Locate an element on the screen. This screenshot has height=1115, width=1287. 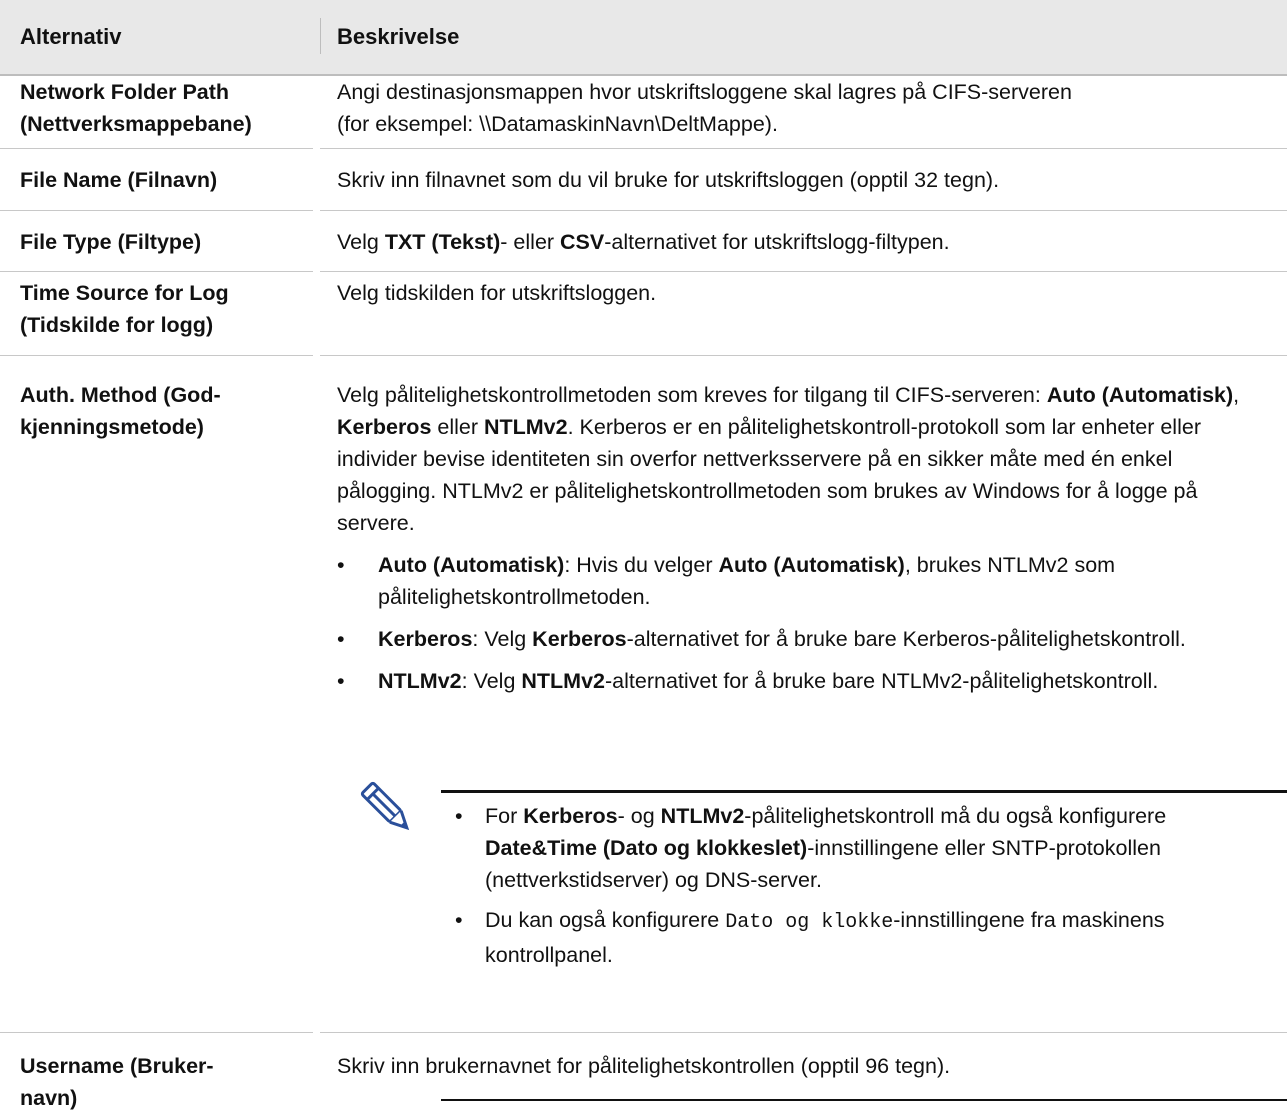
option-description: Velg tidskilden for utskriftsloggen. is located at coordinates (497, 293).